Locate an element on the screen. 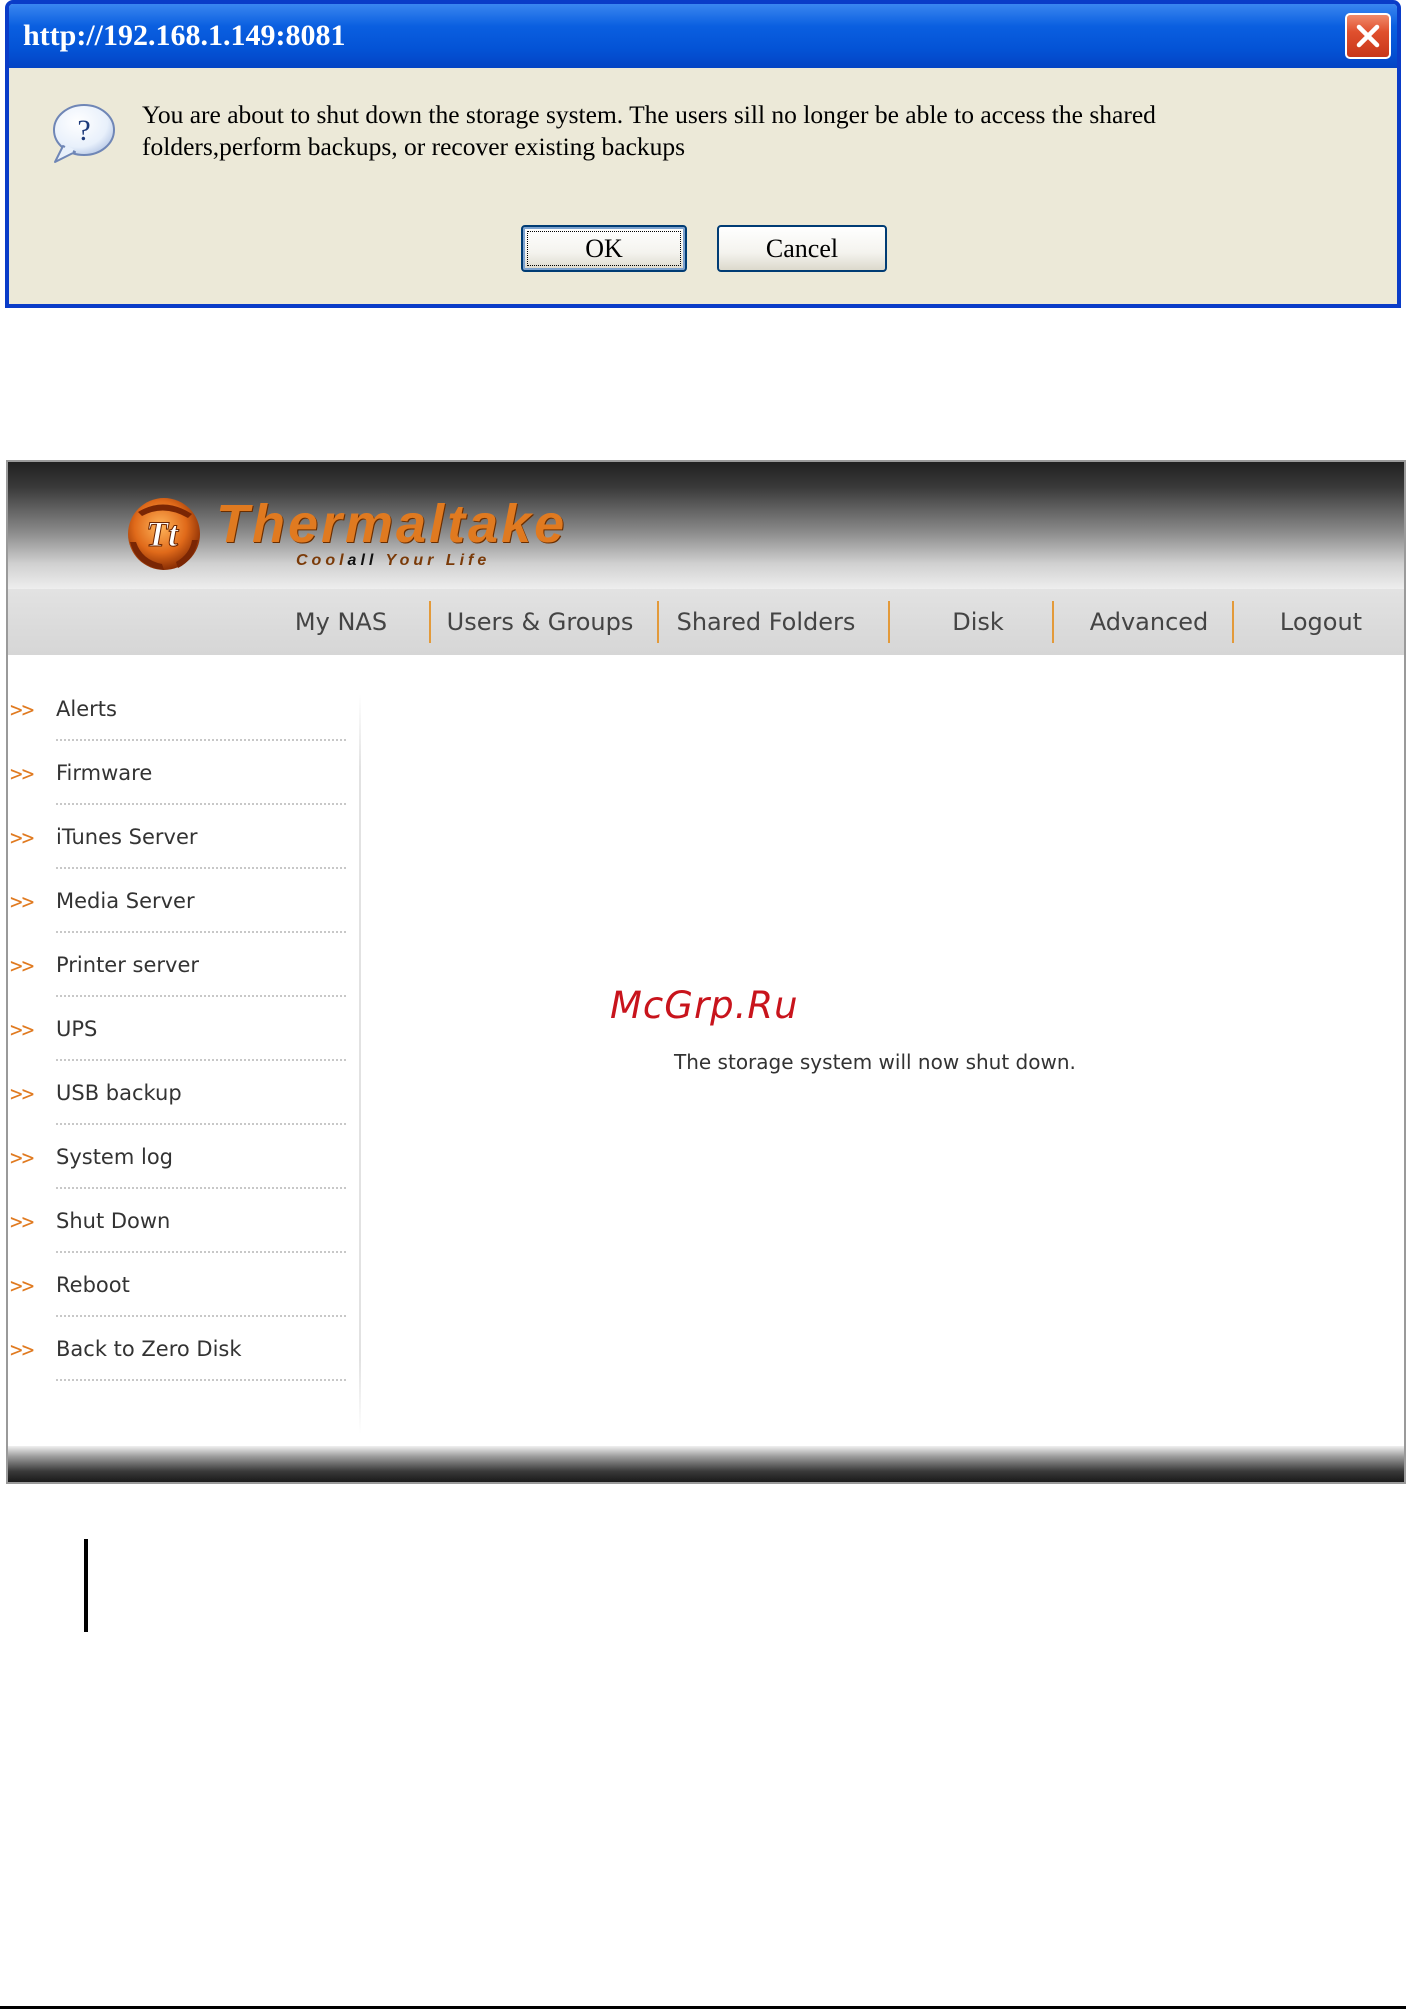 The image size is (1406, 2012). sidebar-item-label: Back to Zero Disk is located at coordinates (149, 1349).